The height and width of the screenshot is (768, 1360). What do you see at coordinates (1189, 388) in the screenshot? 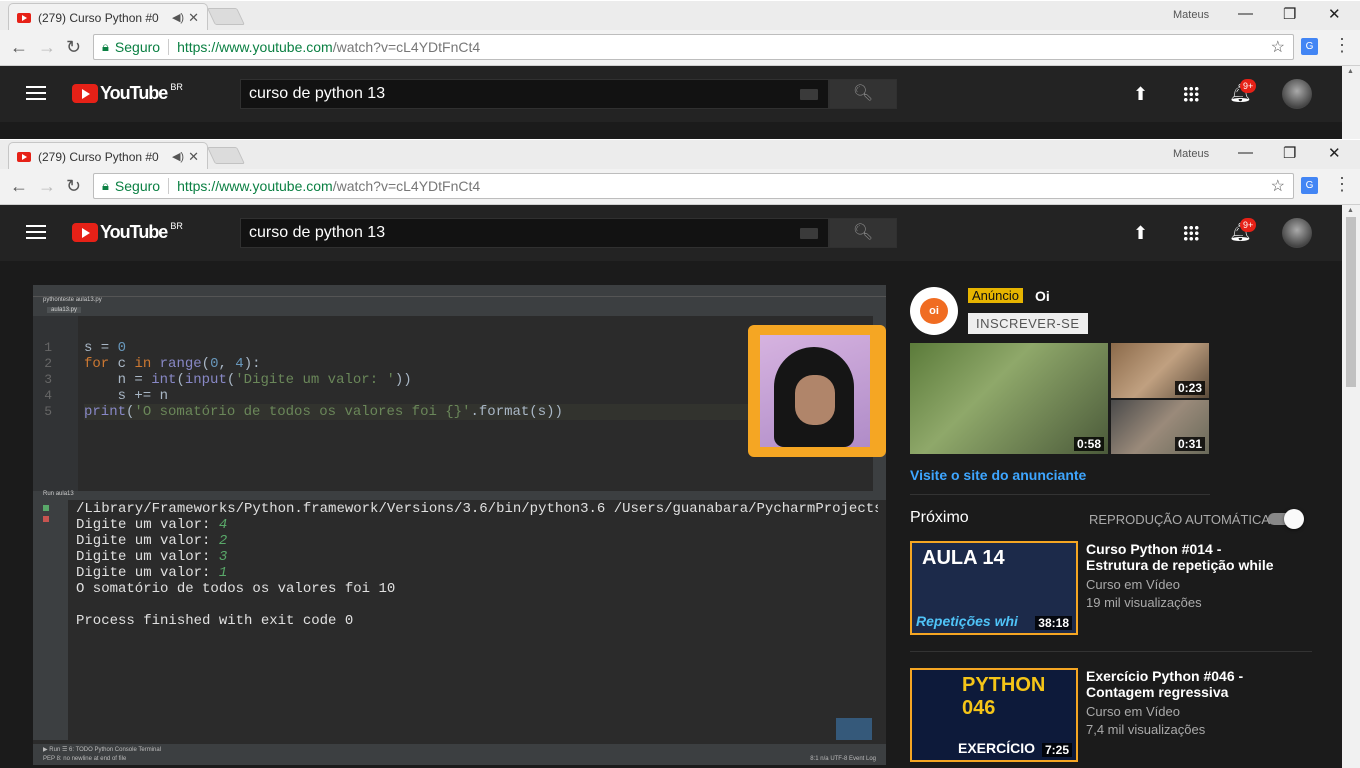
I see `duration-badge: 0:23` at bounding box center [1189, 388].